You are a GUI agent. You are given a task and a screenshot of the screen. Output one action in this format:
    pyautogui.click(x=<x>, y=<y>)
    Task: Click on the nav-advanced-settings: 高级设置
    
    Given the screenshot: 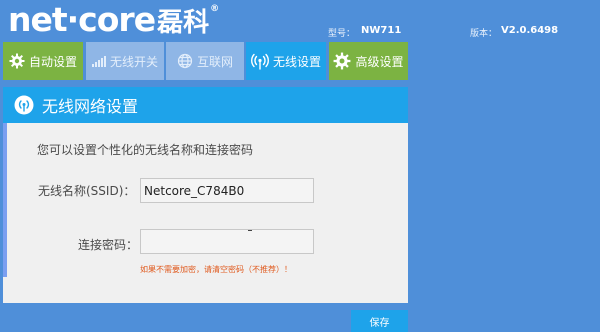 What is the action you would take?
    pyautogui.click(x=368, y=61)
    